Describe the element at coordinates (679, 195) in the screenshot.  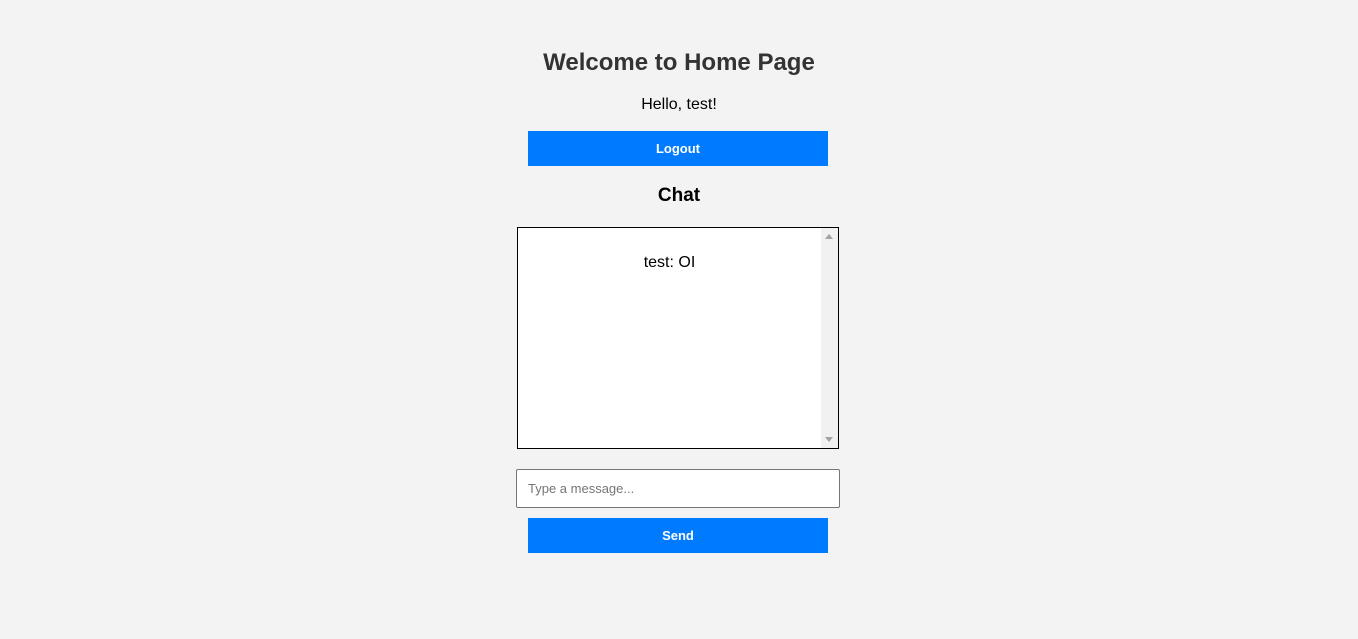
I see `chat-heading: Chat` at that location.